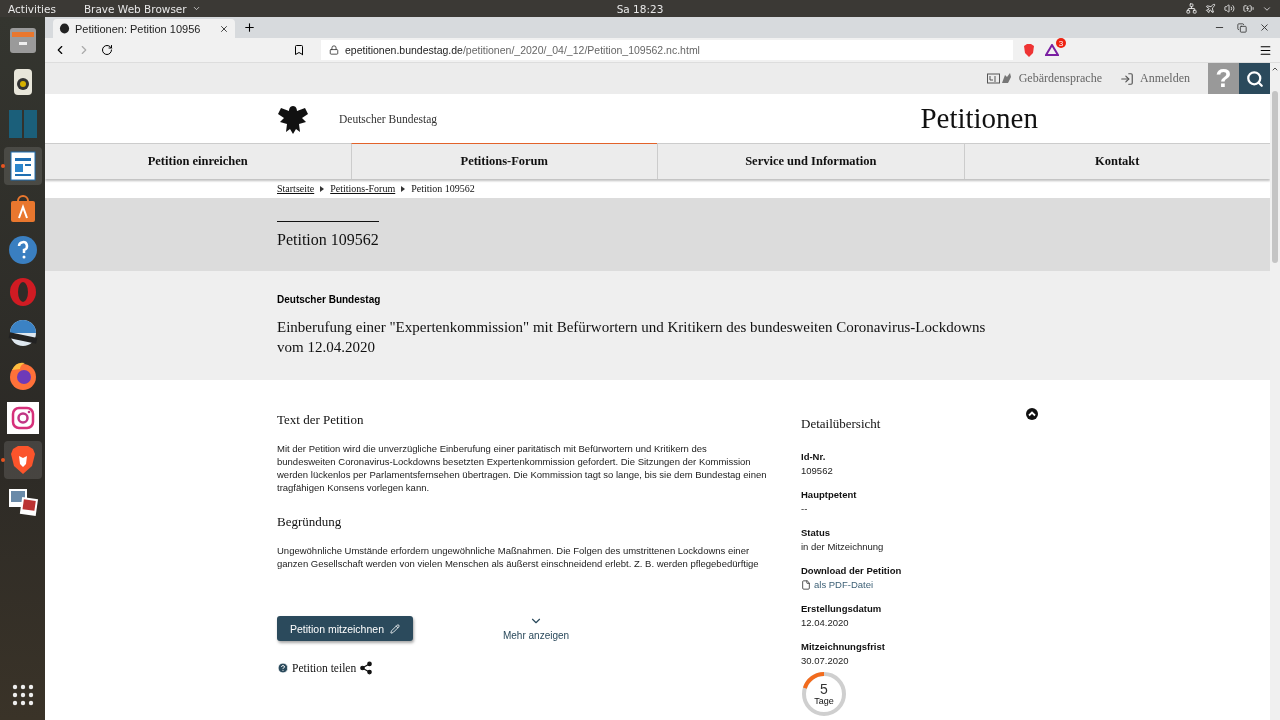 The image size is (1280, 720). What do you see at coordinates (1127, 78) in the screenshot?
I see `login-icon` at bounding box center [1127, 78].